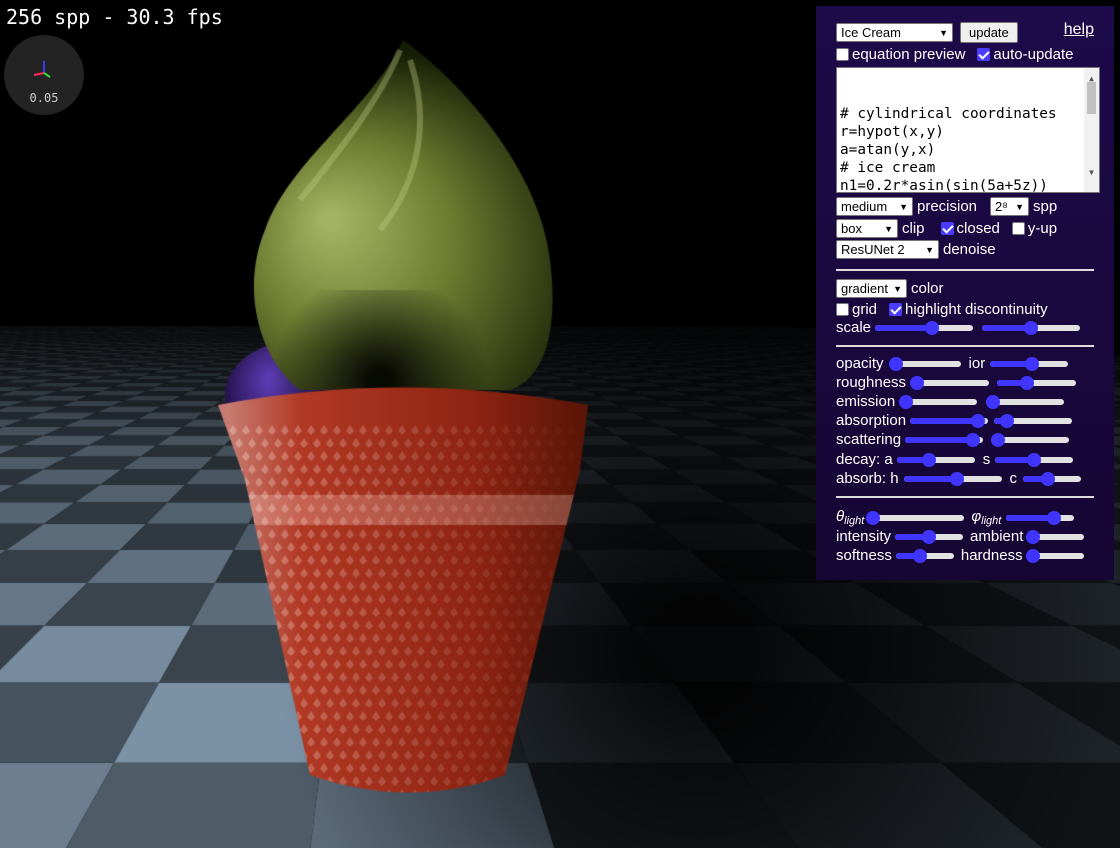 Image resolution: width=1120 pixels, height=848 pixels. What do you see at coordinates (1001, 206) in the screenshot?
I see `spp-select-value: 2⁸` at bounding box center [1001, 206].